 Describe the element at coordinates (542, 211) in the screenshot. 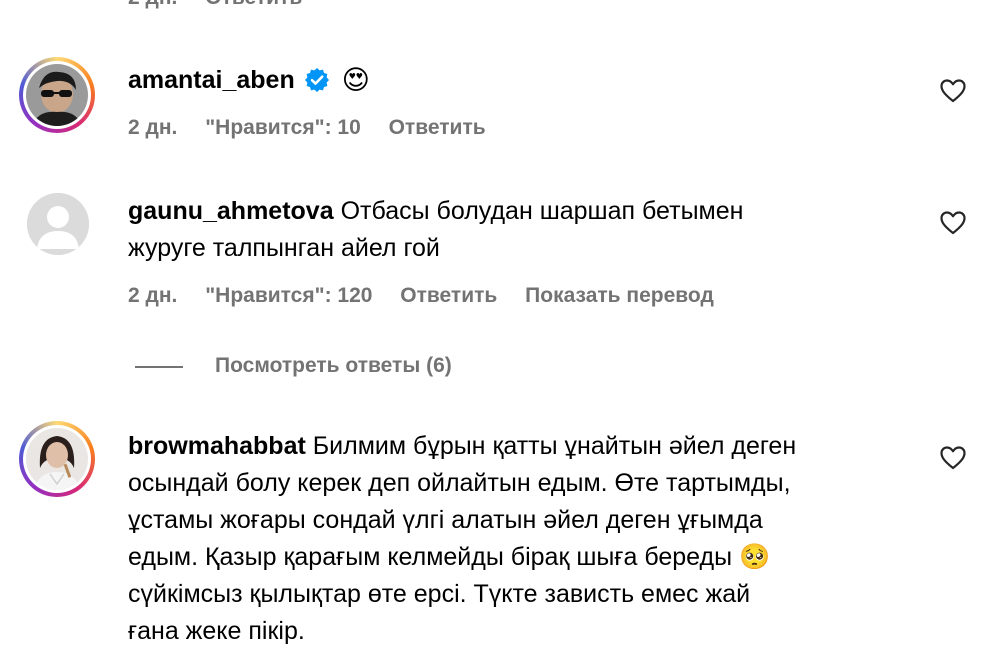

I see `comment-text-line-1: Отбасы болудан шаршап бетымен` at that location.